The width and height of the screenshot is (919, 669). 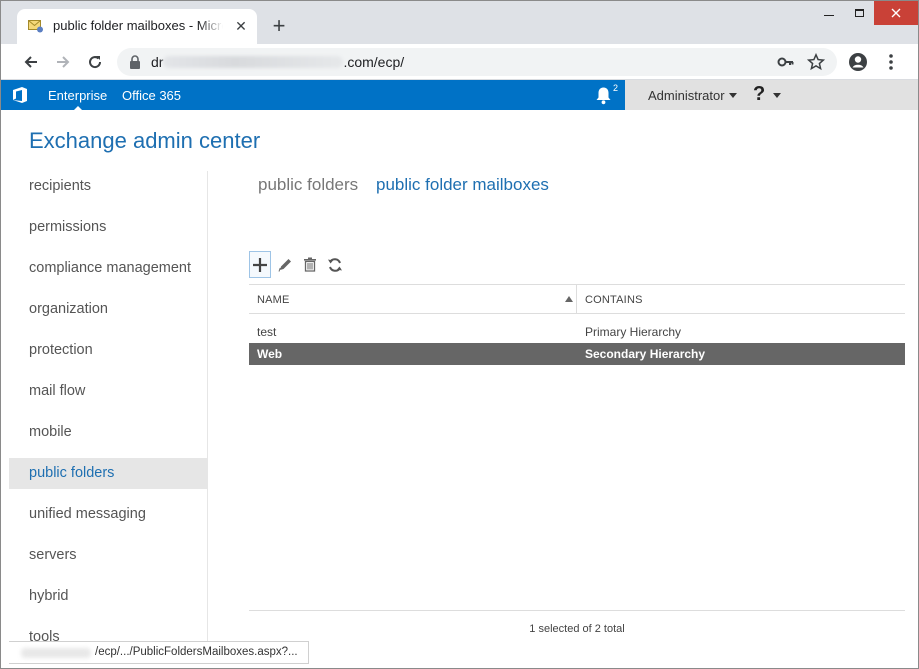 What do you see at coordinates (891, 62) in the screenshot?
I see `kebab-menu-icon` at bounding box center [891, 62].